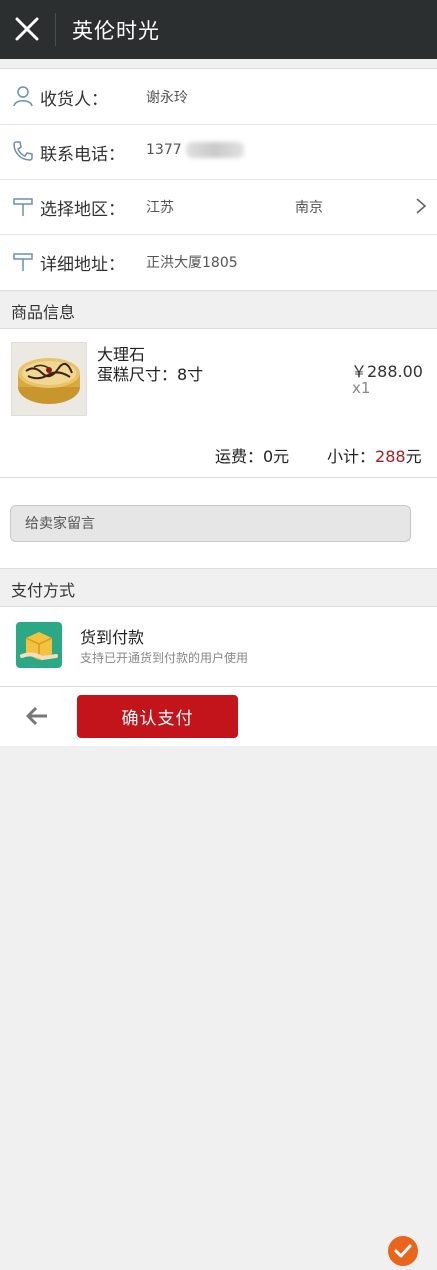 The image size is (437, 1270). What do you see at coordinates (192, 263) in the screenshot?
I see `detail-value: 正洪大厦1805` at bounding box center [192, 263].